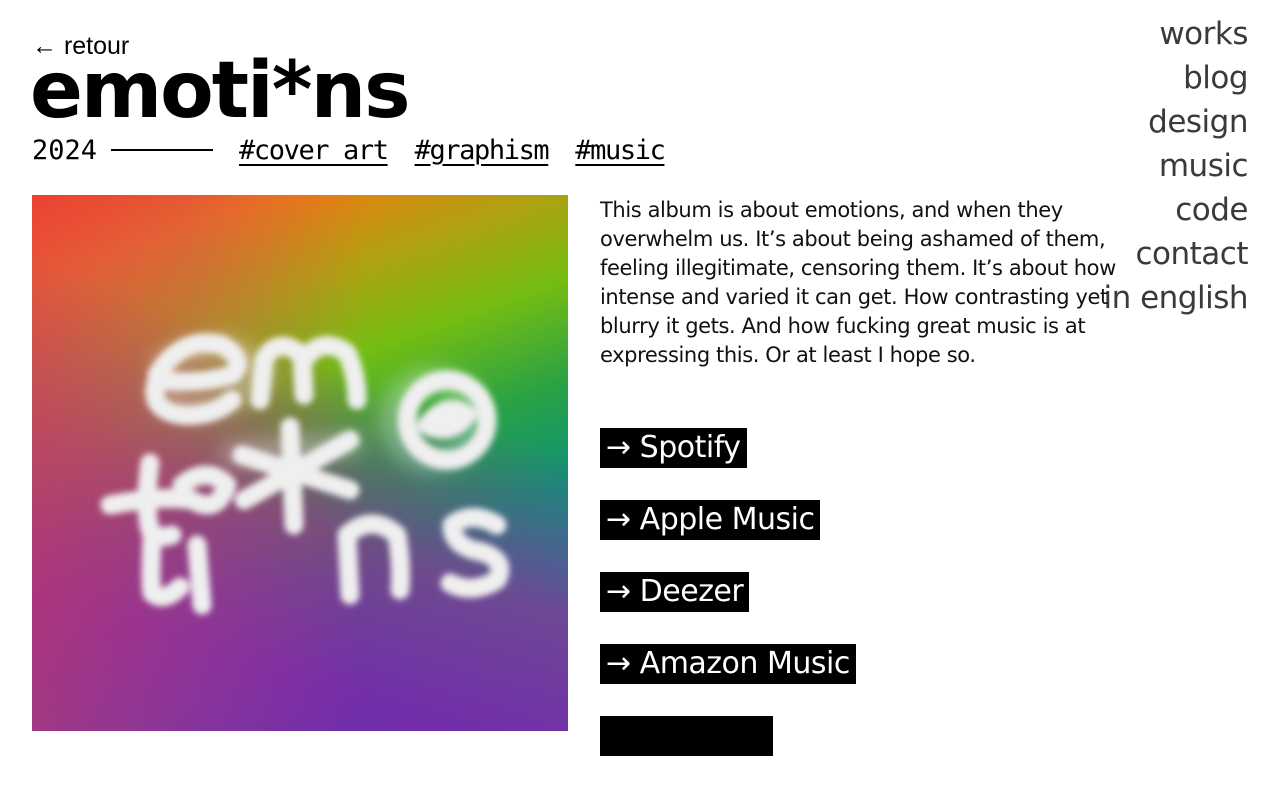 The width and height of the screenshot is (1280, 788). I want to click on cover-lettering-art, so click(305, 474).